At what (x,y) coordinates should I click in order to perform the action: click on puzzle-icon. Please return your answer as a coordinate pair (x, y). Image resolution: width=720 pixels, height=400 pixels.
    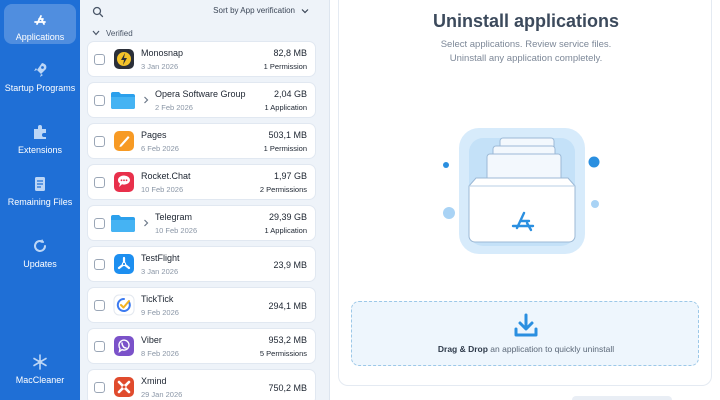
    Looking at the image, I should click on (40, 132).